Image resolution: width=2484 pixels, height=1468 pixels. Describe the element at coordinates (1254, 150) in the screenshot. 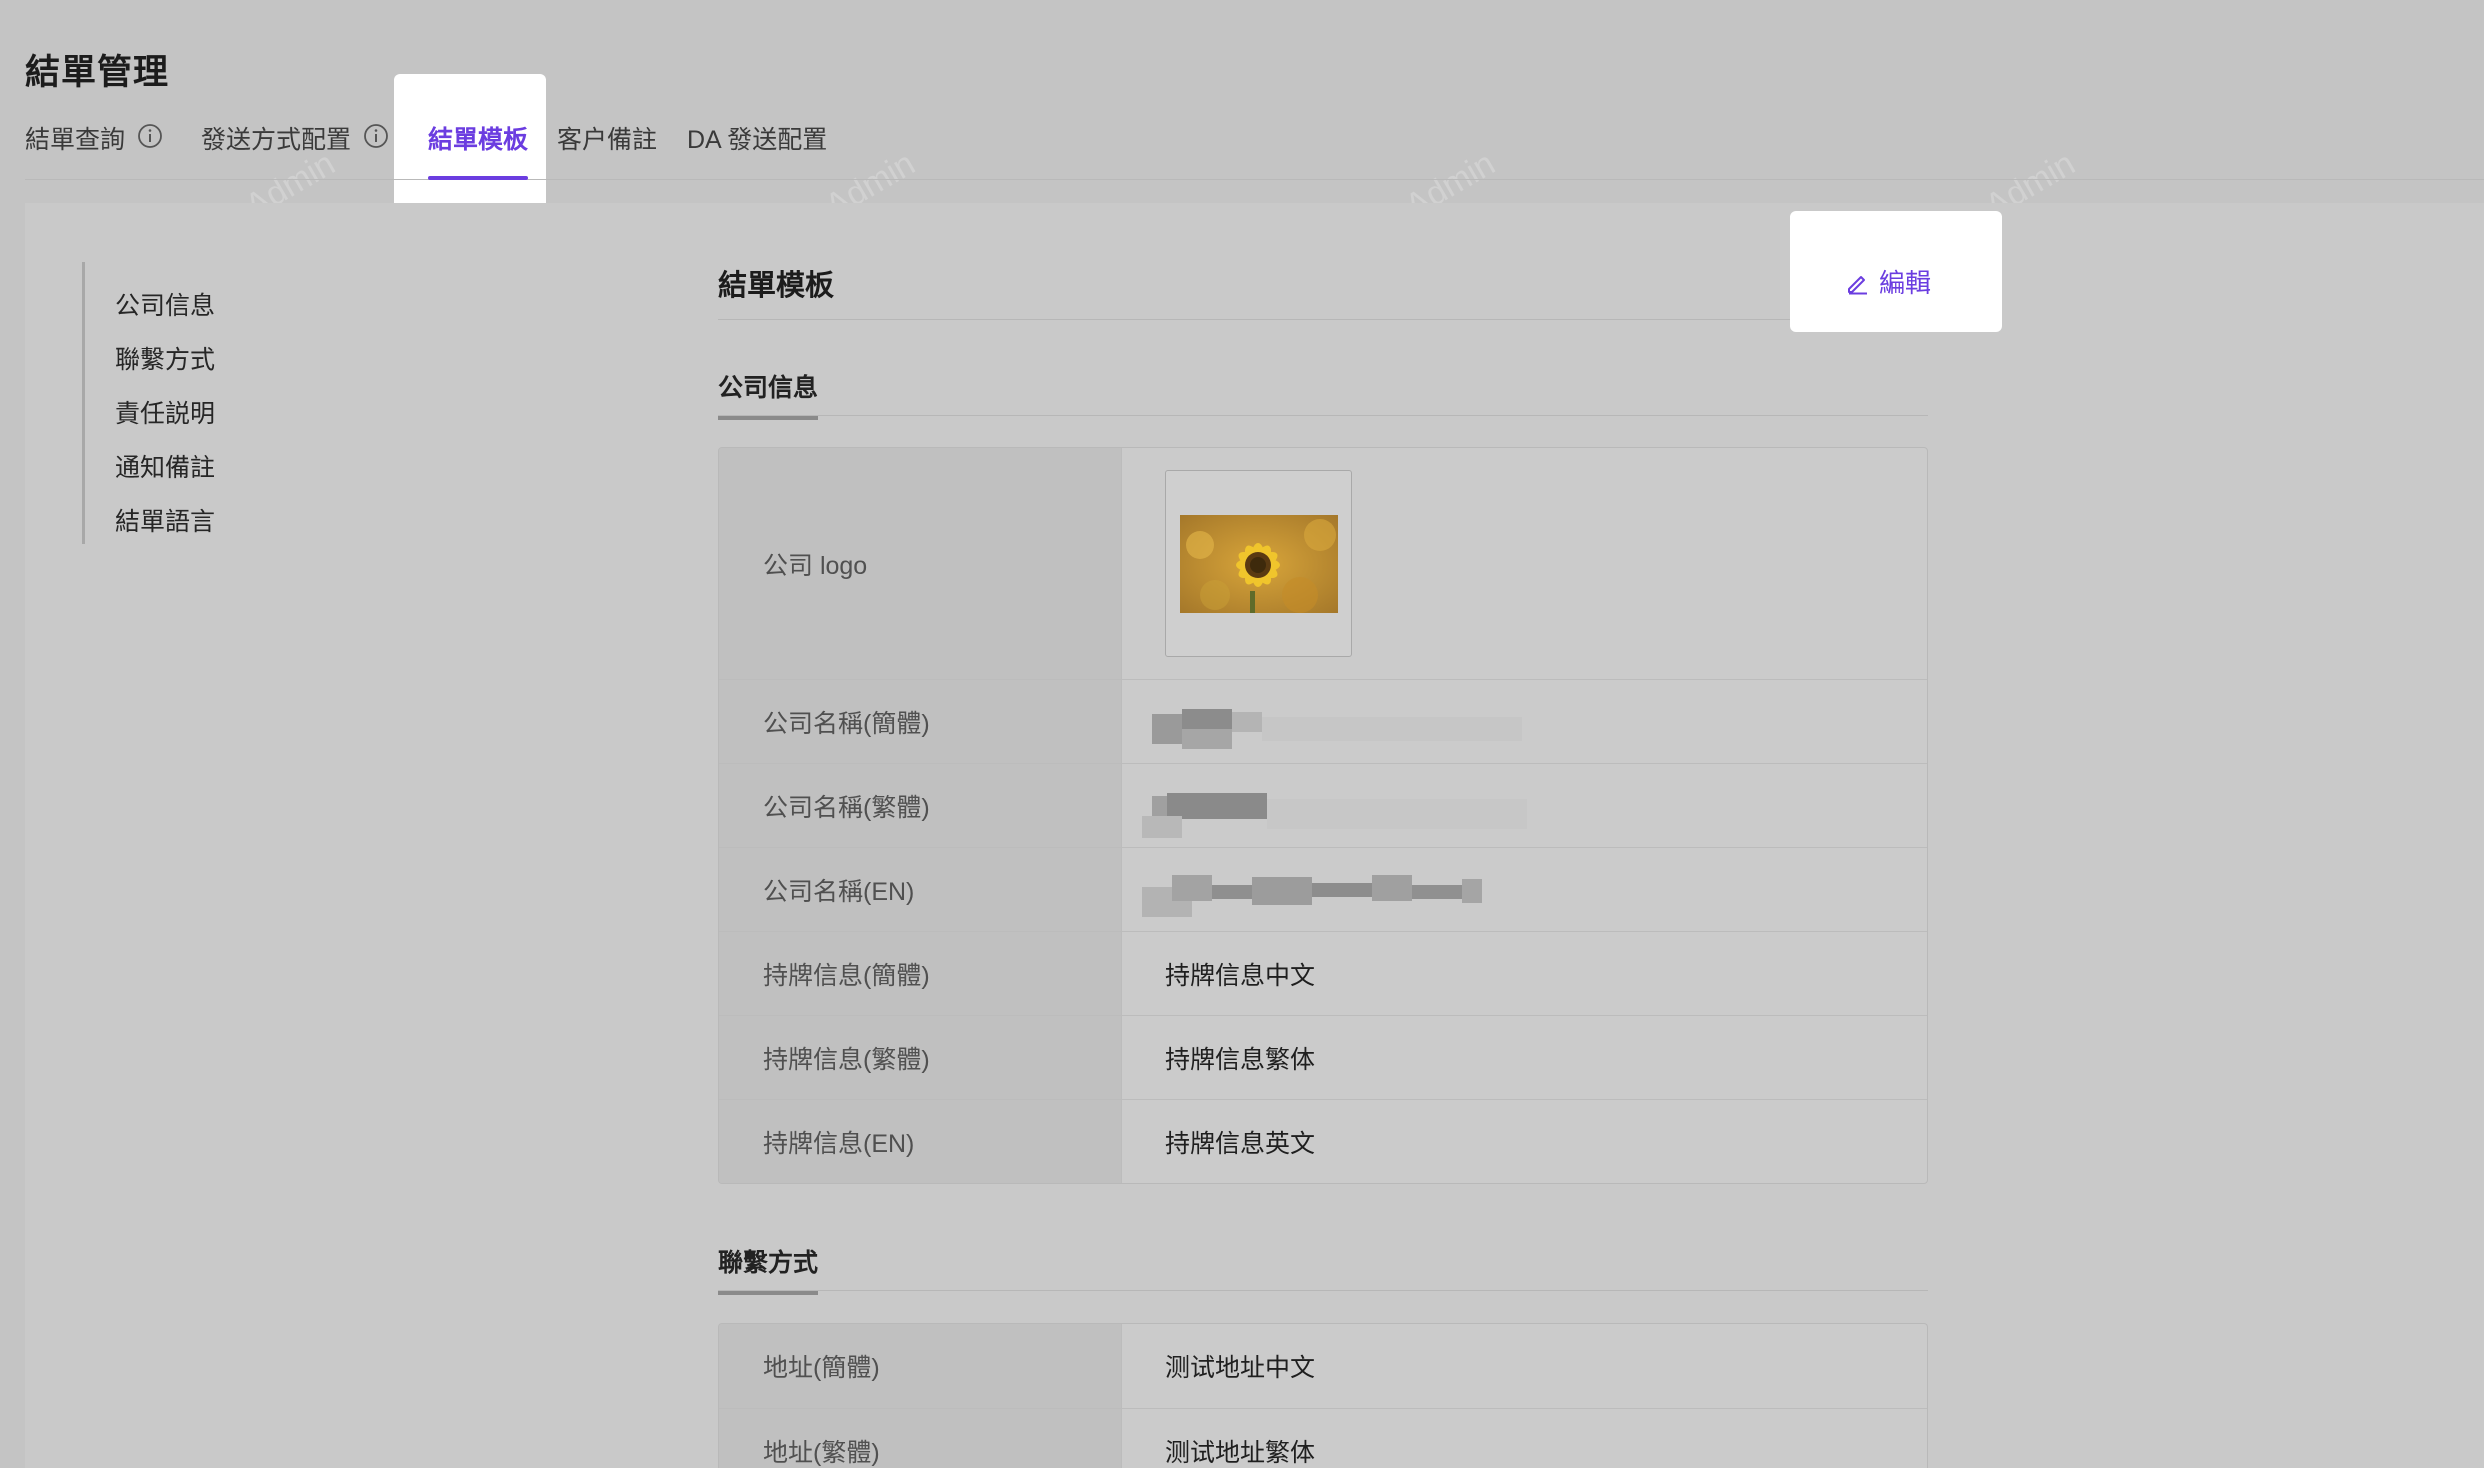

I see `tab-bar: 結單查詢 發送方式配置 客户備註 DA 發送配置` at that location.